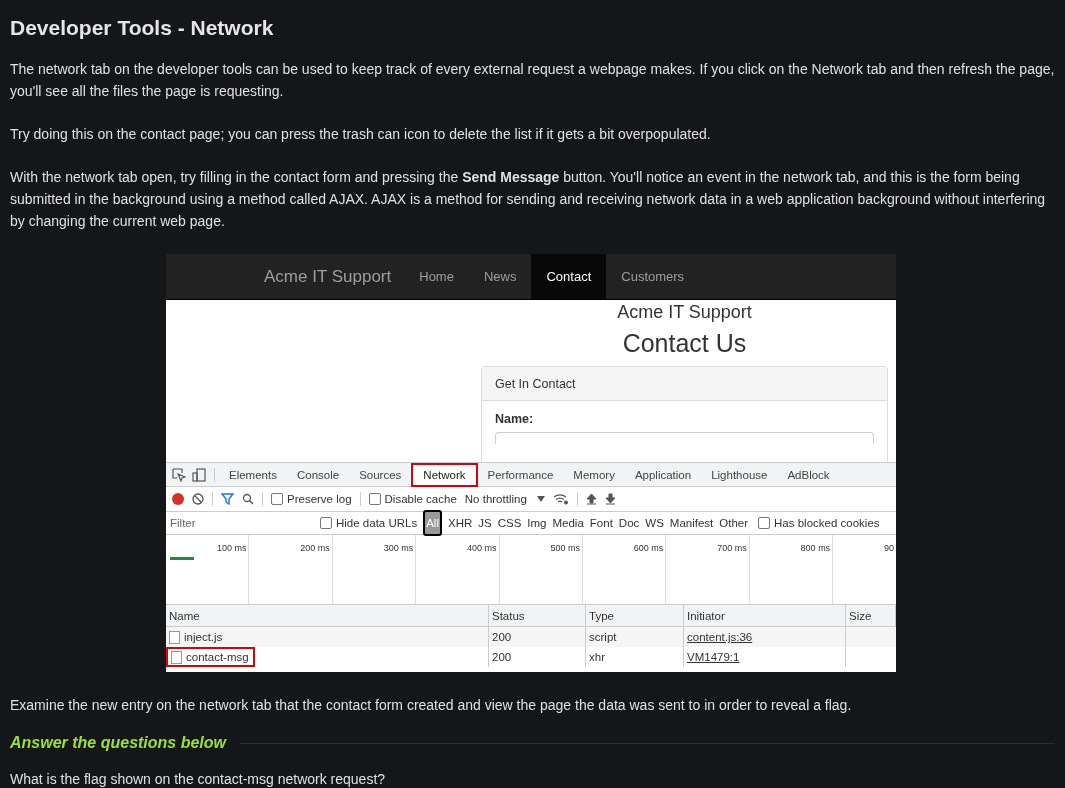 The height and width of the screenshot is (788, 1065). What do you see at coordinates (444, 474) in the screenshot?
I see `devtools-tab: Network` at bounding box center [444, 474].